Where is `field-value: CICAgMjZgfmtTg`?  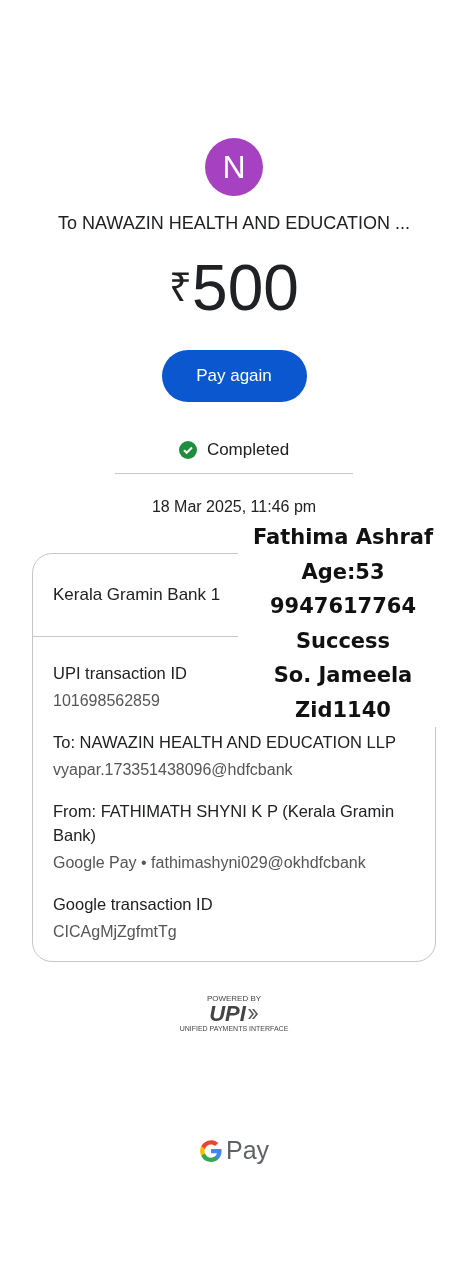 field-value: CICAgMjZgfmtTg is located at coordinates (115, 932).